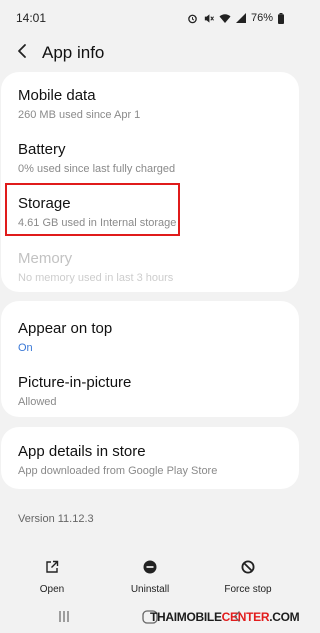 This screenshot has width=320, height=633. What do you see at coordinates (65, 328) in the screenshot?
I see `appear-on-top-title: Appear on top` at bounding box center [65, 328].